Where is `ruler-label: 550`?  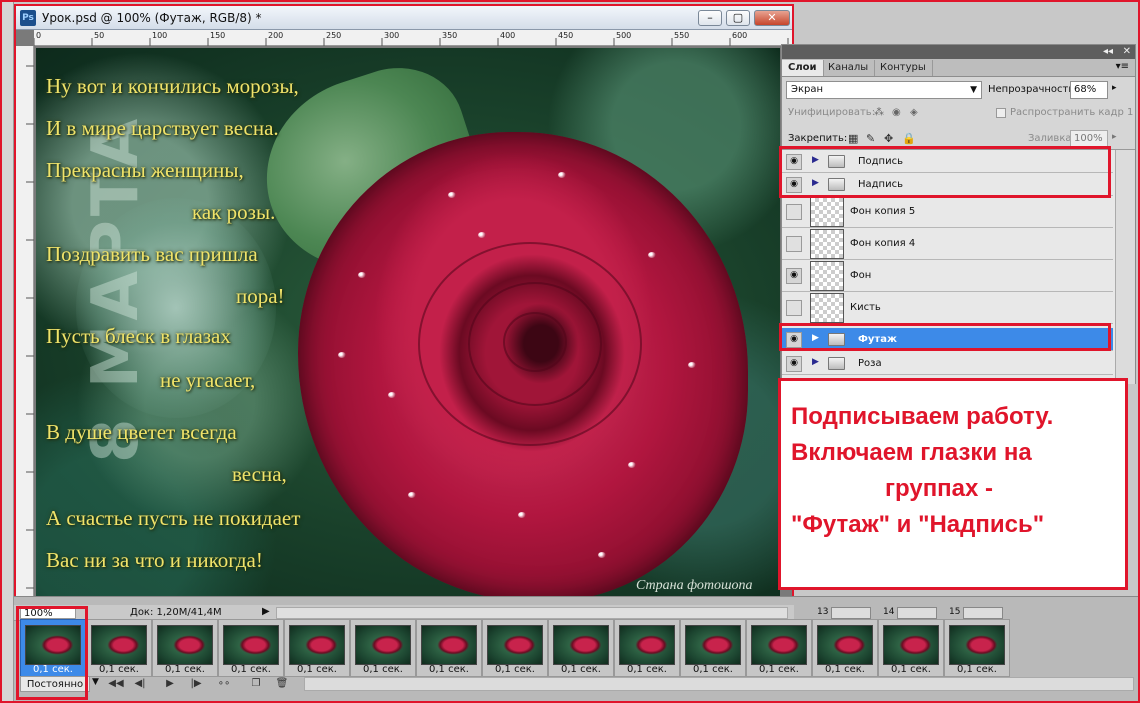
ruler-label: 550 is located at coordinates (682, 35).